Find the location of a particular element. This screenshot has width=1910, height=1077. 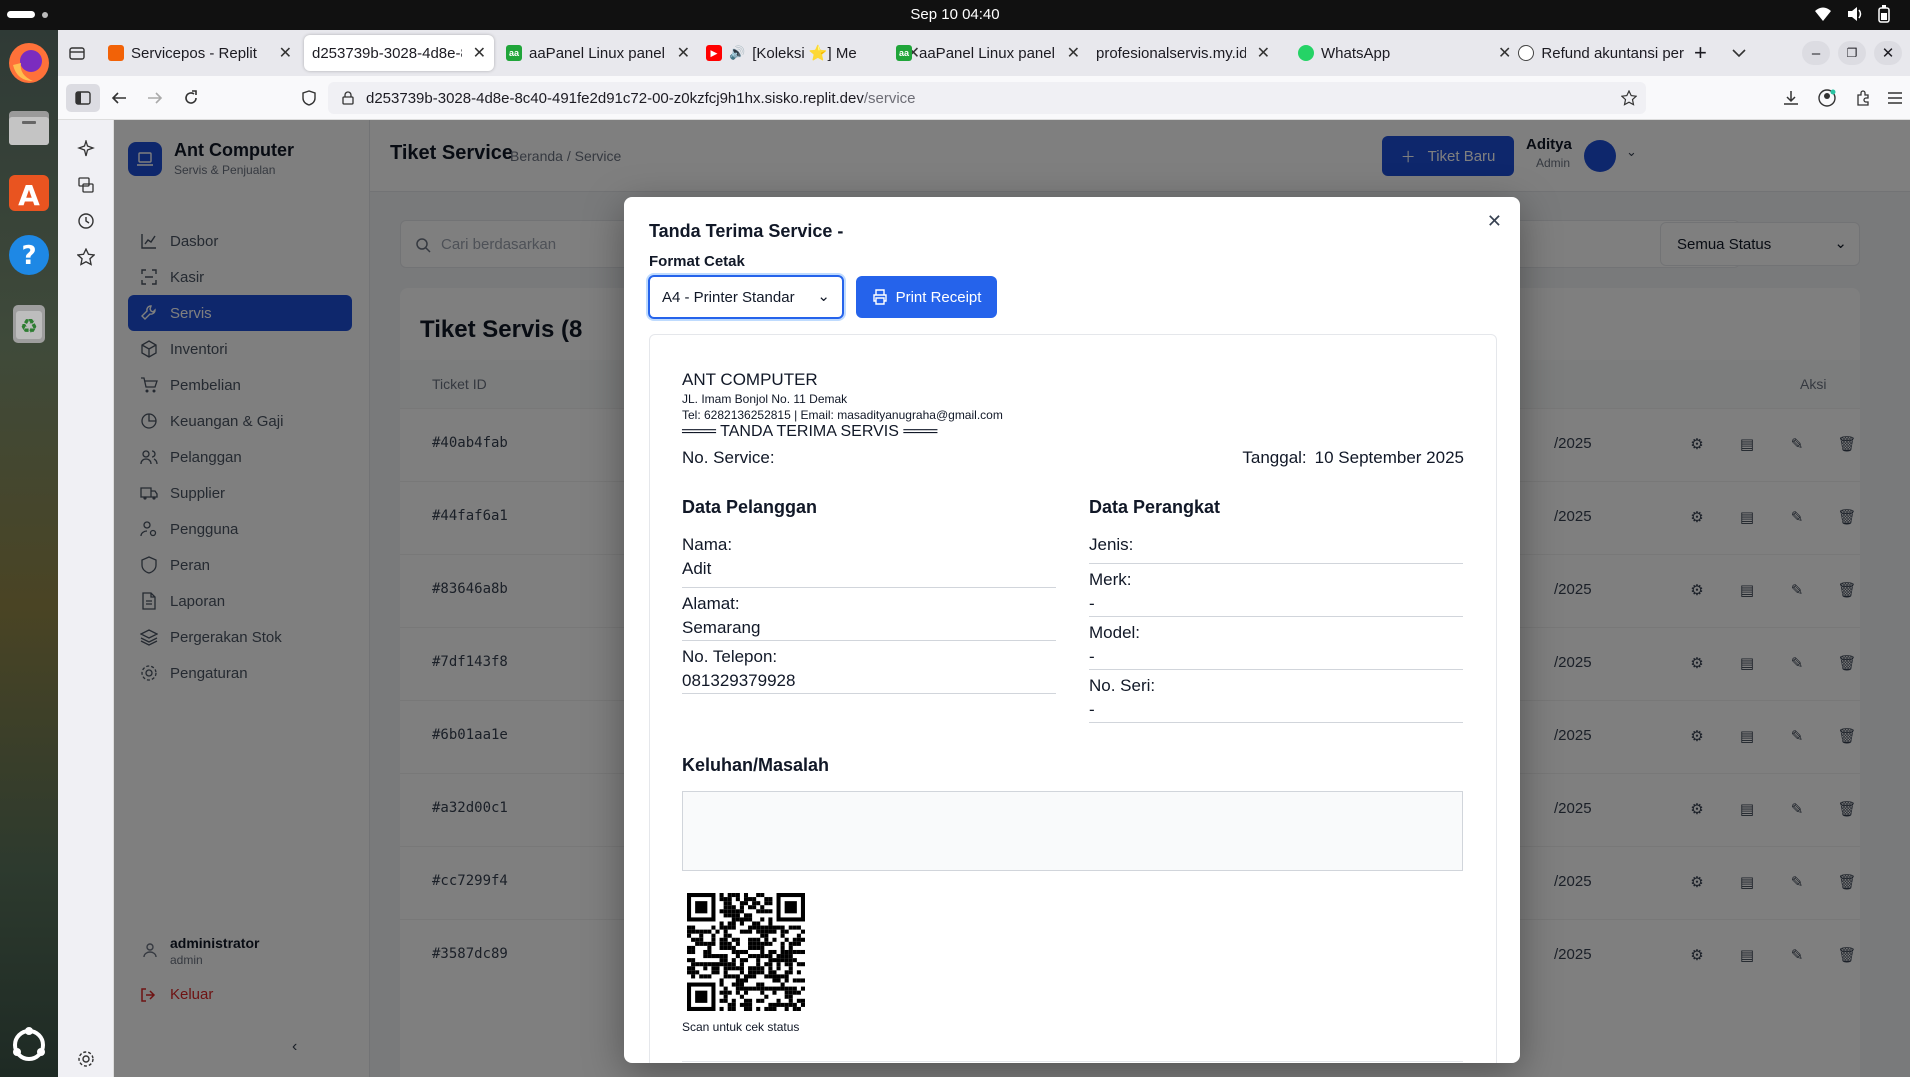

tab-replit-dev: d253739b-3028-4d8e-8c ✕ is located at coordinates (399, 53).